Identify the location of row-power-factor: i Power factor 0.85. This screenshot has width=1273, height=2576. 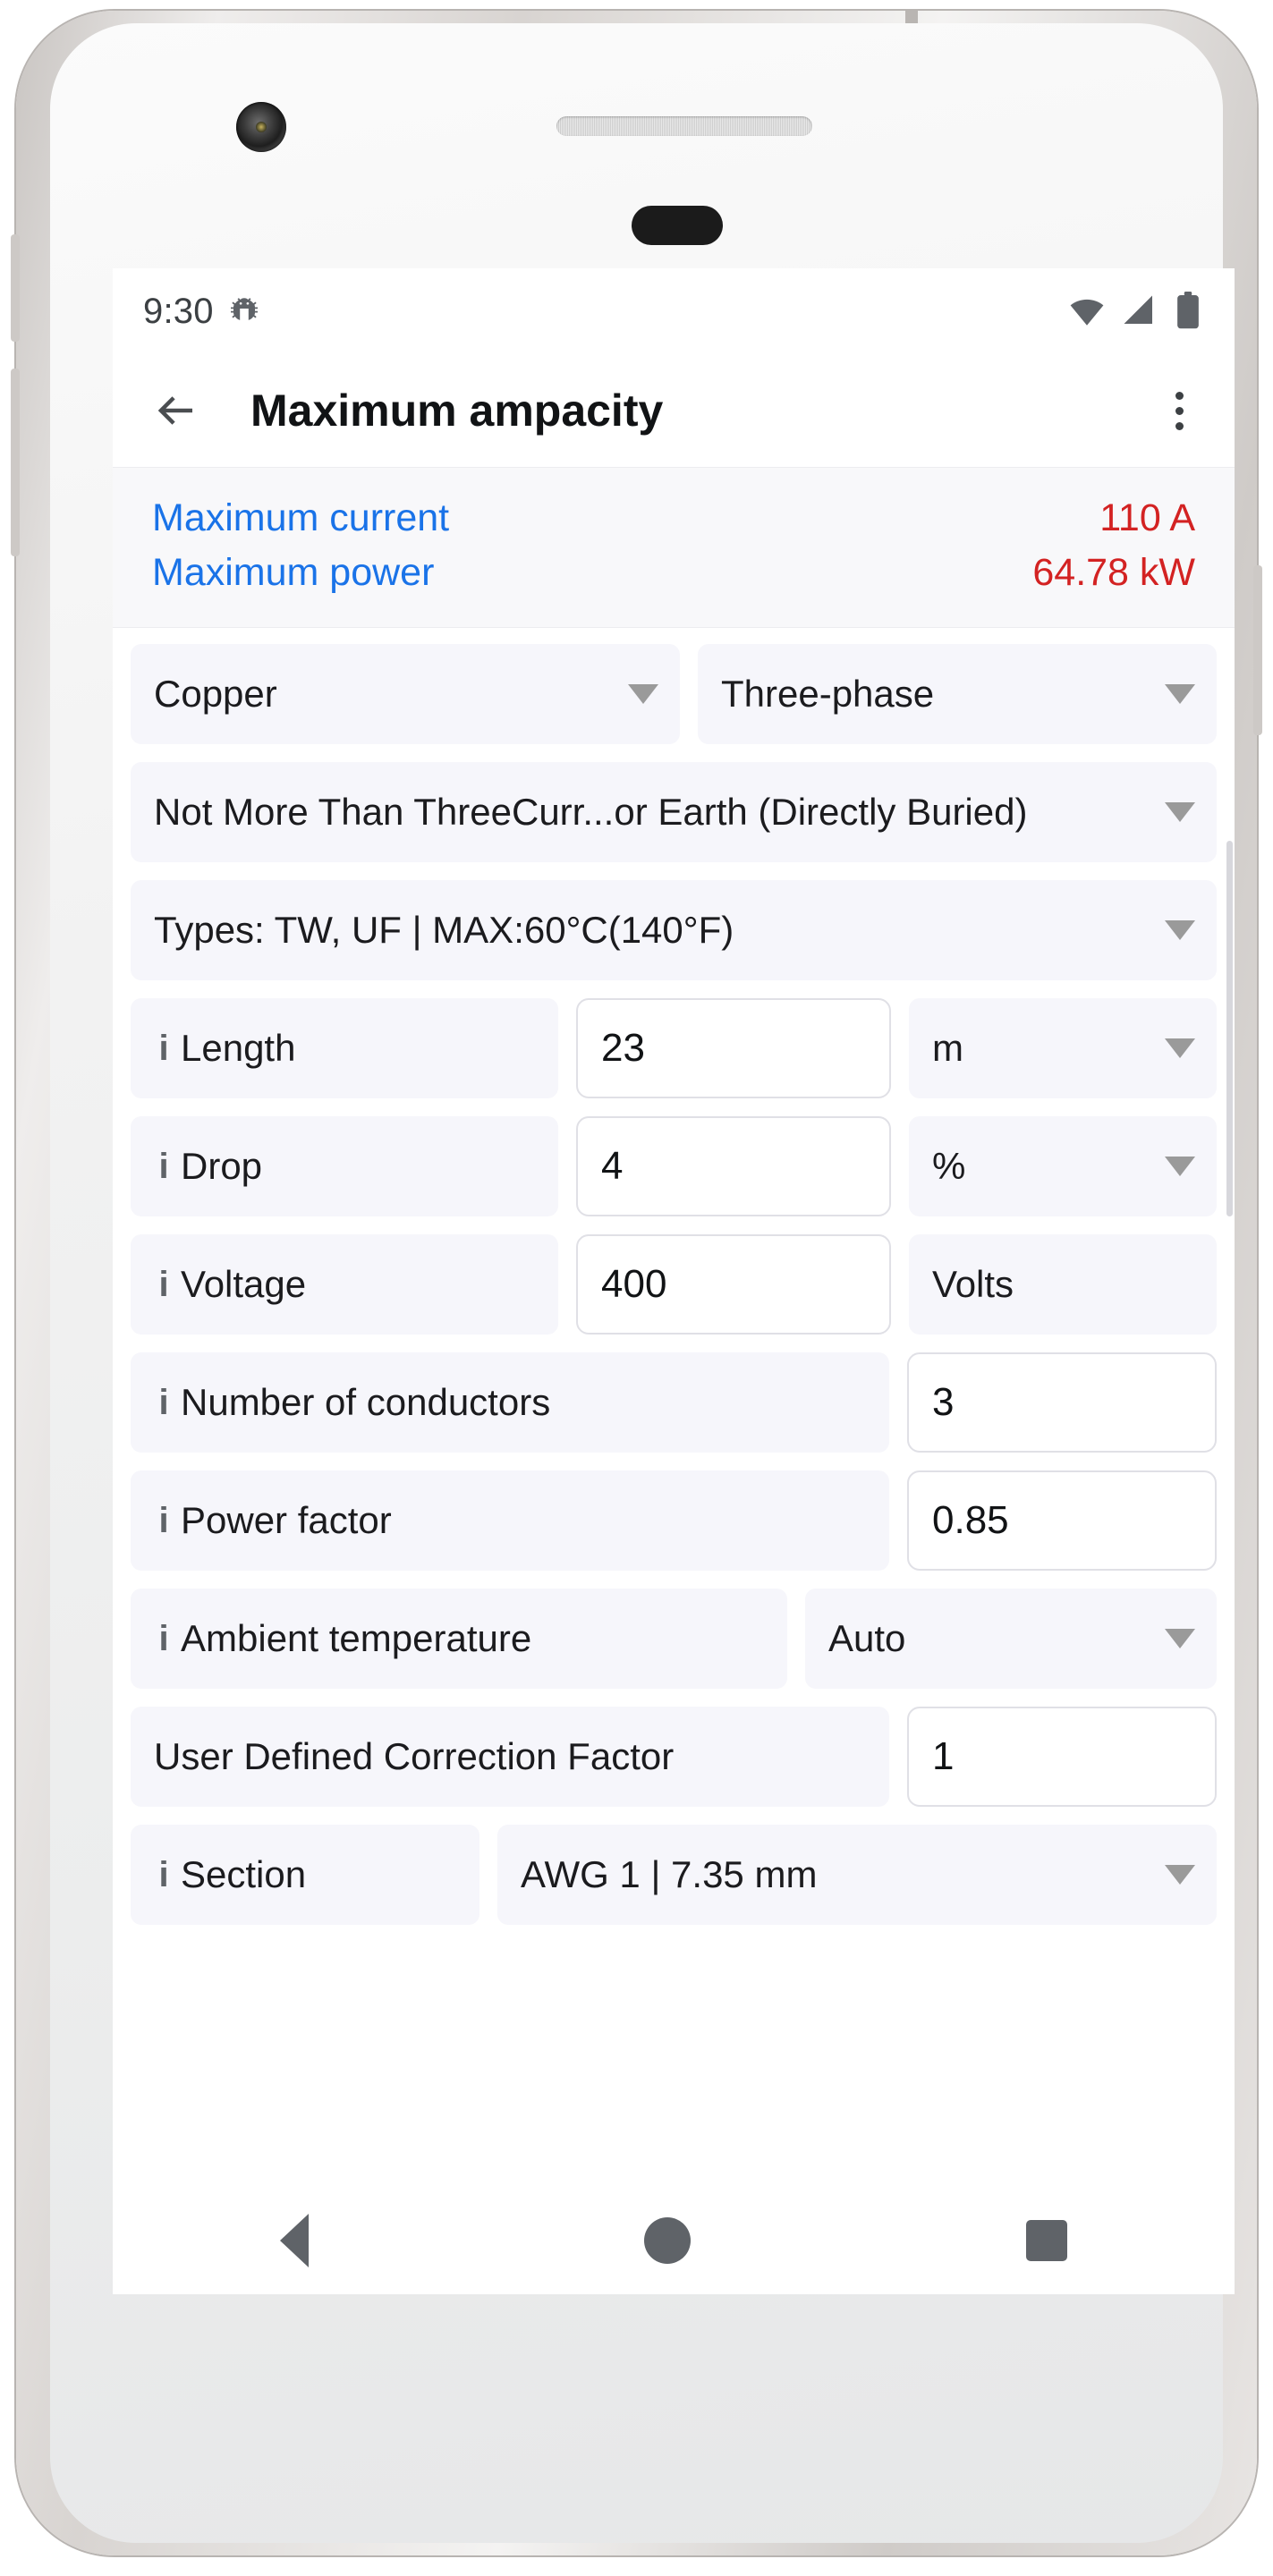
(674, 1520).